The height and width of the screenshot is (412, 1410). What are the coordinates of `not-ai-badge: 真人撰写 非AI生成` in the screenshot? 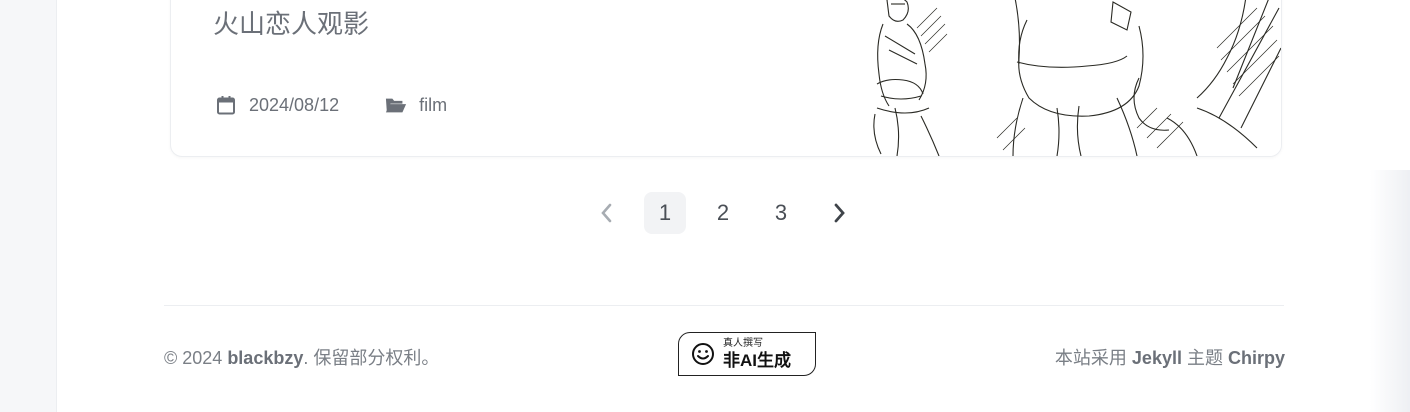 It's located at (747, 354).